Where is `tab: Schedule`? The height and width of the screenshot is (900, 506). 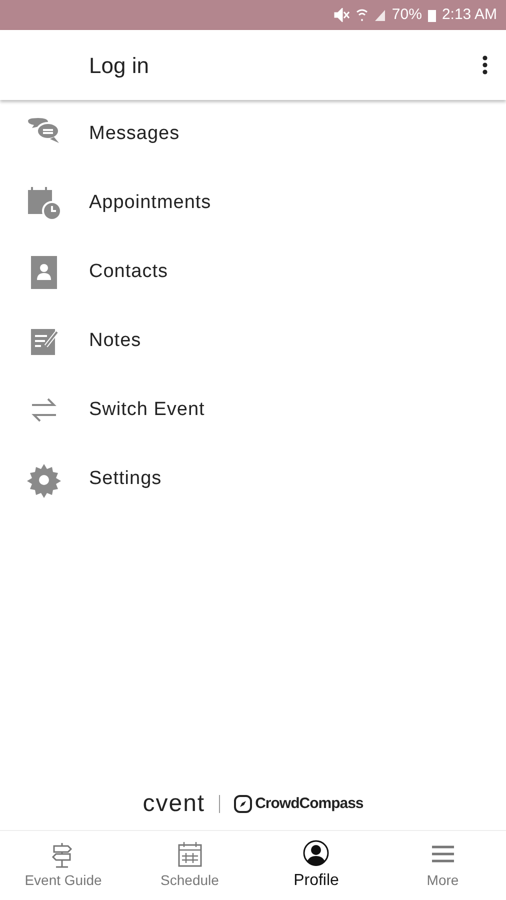
tab: Schedule is located at coordinates (189, 865).